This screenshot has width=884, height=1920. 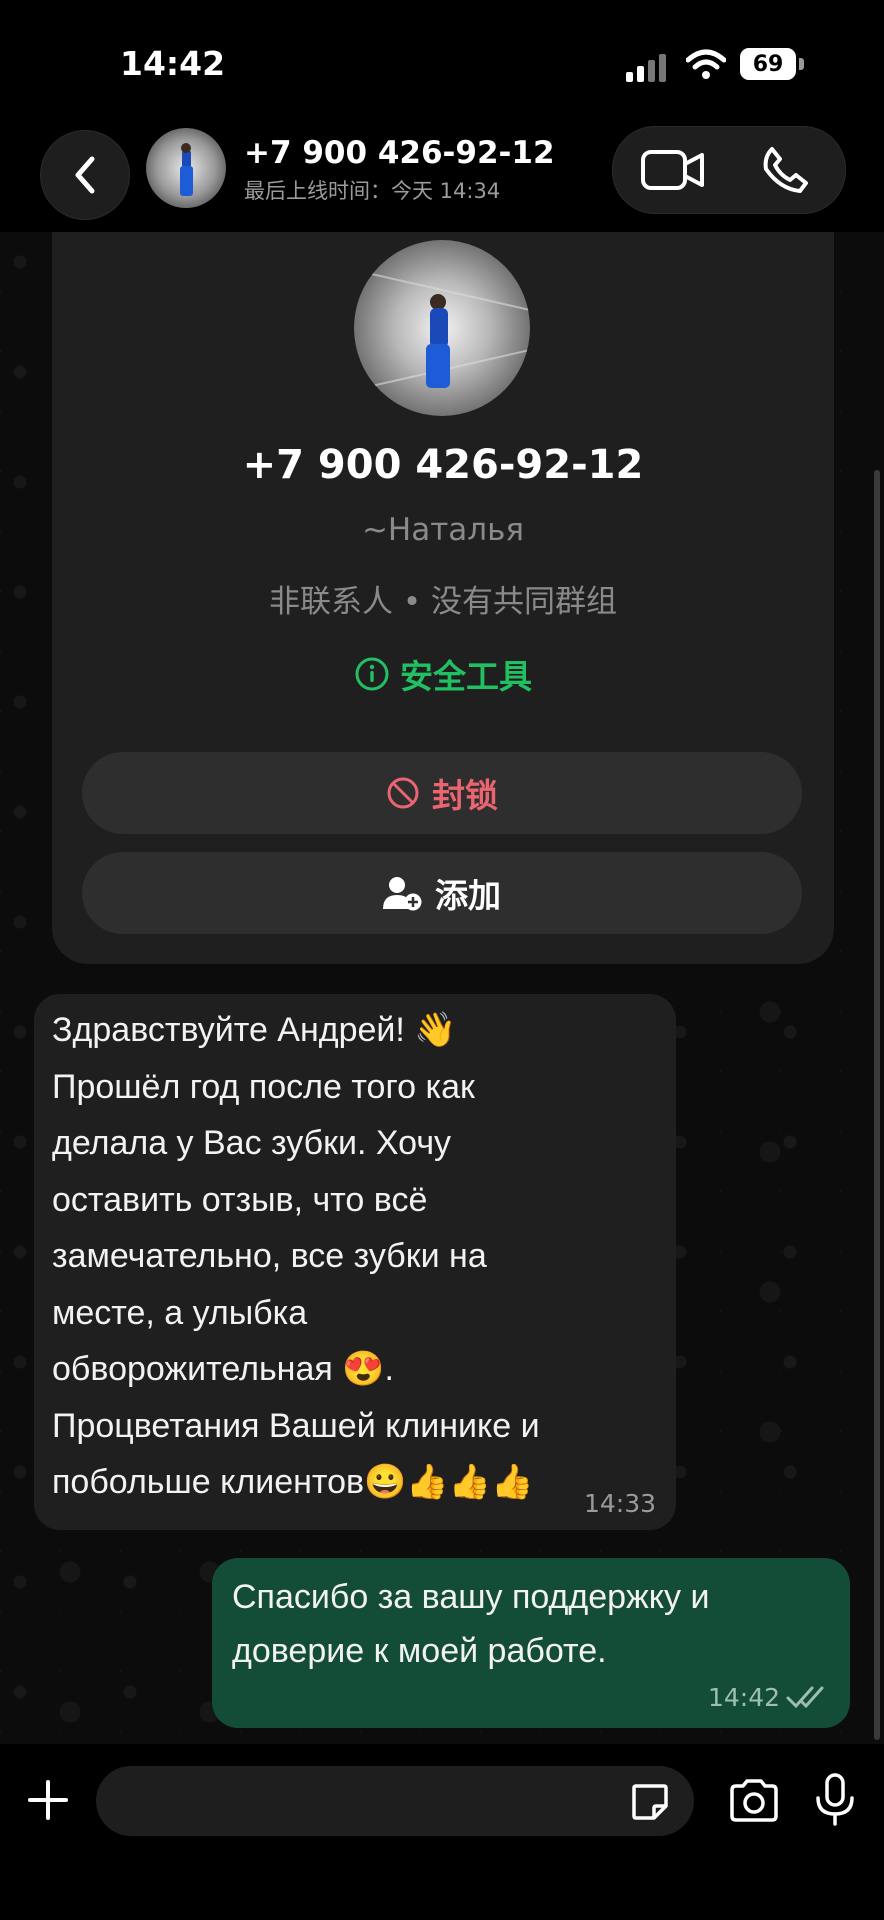 I want to click on message-time: 14:33, so click(x=619, y=1503).